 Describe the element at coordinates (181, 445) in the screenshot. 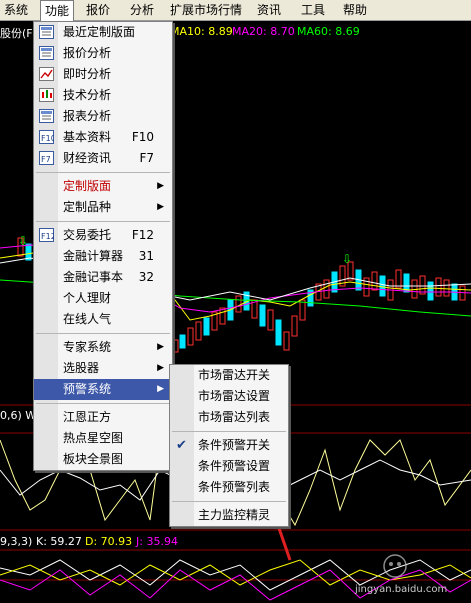

I see `checkmark-icon: ✔` at that location.